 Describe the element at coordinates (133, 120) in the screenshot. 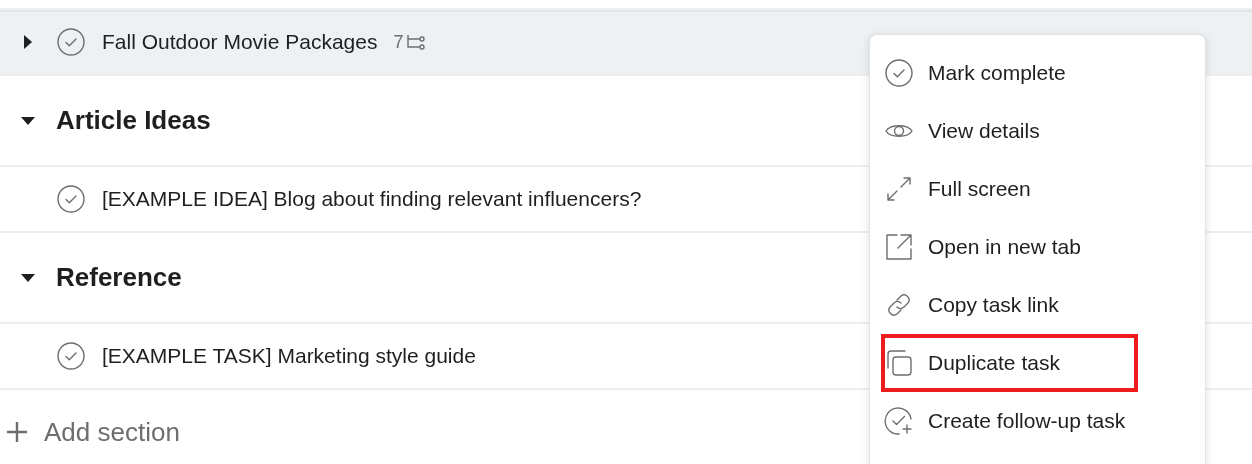

I see `section-title: Article Ideas` at that location.